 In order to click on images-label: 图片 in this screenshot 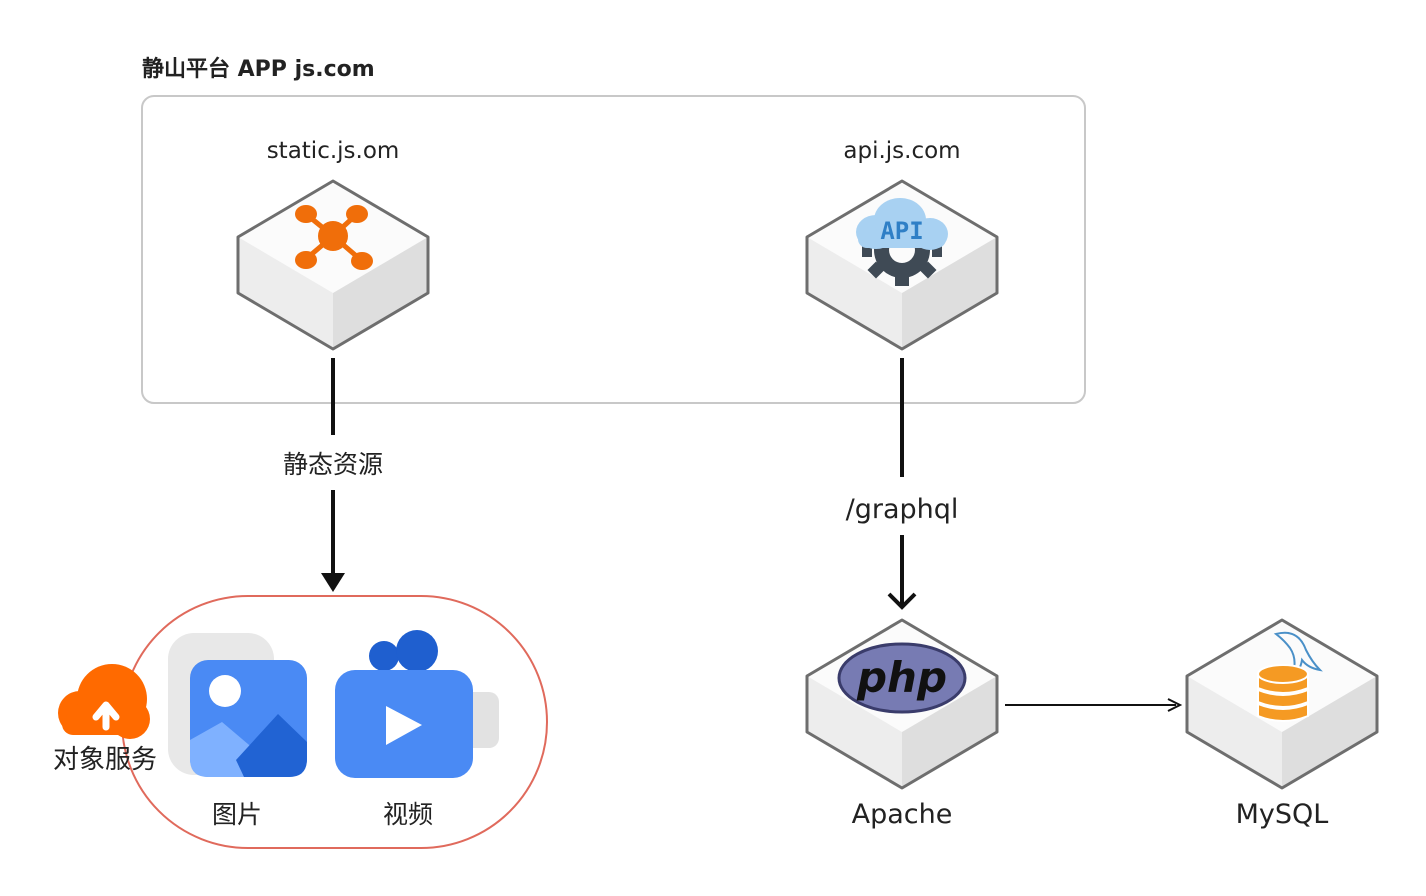, I will do `click(237, 814)`.